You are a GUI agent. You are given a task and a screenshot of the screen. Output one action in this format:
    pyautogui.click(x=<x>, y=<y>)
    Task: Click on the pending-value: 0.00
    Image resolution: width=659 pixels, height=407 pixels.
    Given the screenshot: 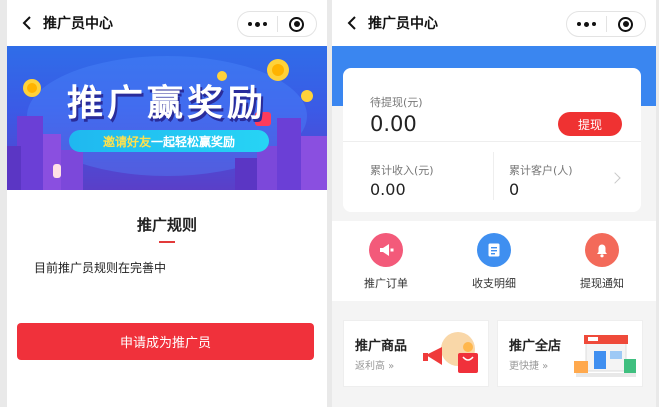 What is the action you would take?
    pyautogui.click(x=393, y=124)
    